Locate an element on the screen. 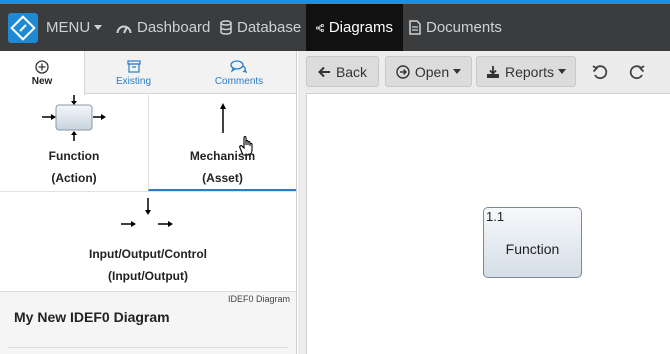 The height and width of the screenshot is (354, 670). function-tile-subtitle: (Action) is located at coordinates (74, 178).